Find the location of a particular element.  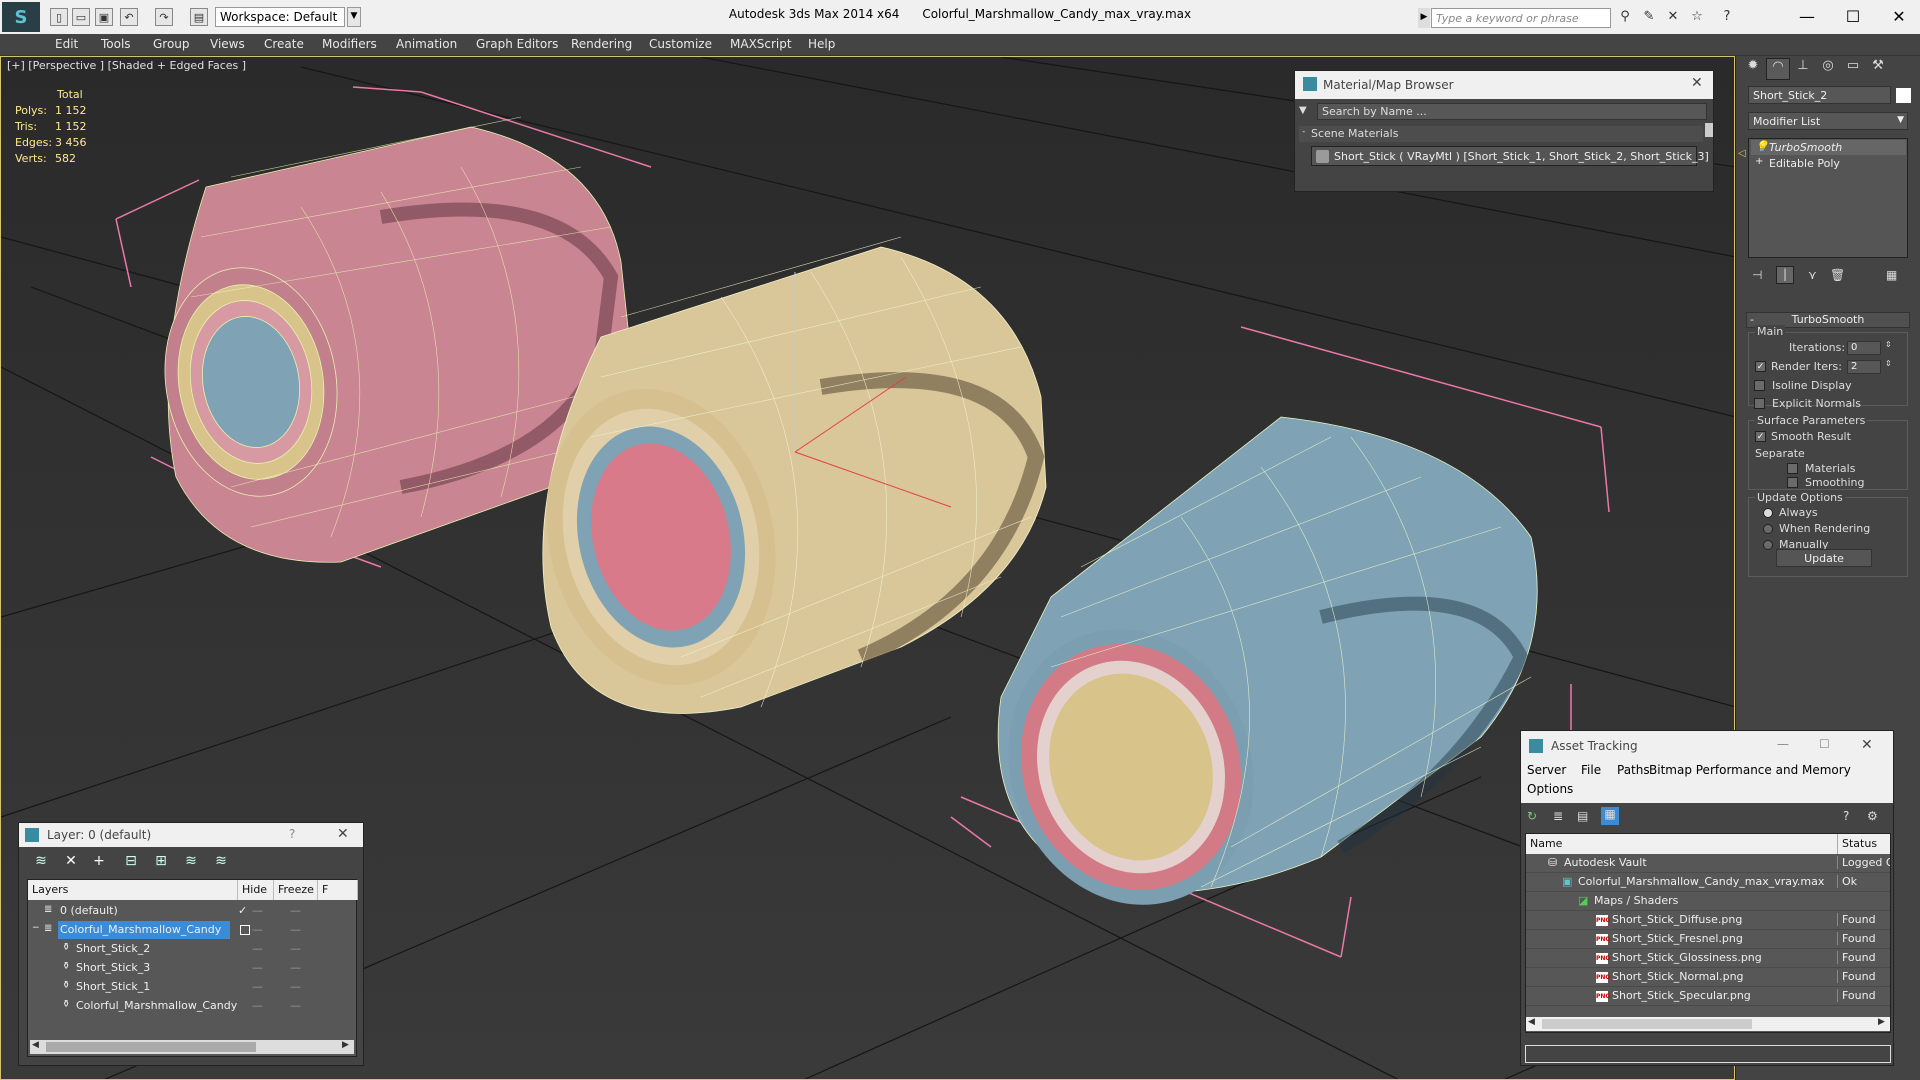

remove-modifier-icon: 🗑 is located at coordinates (1837, 275).